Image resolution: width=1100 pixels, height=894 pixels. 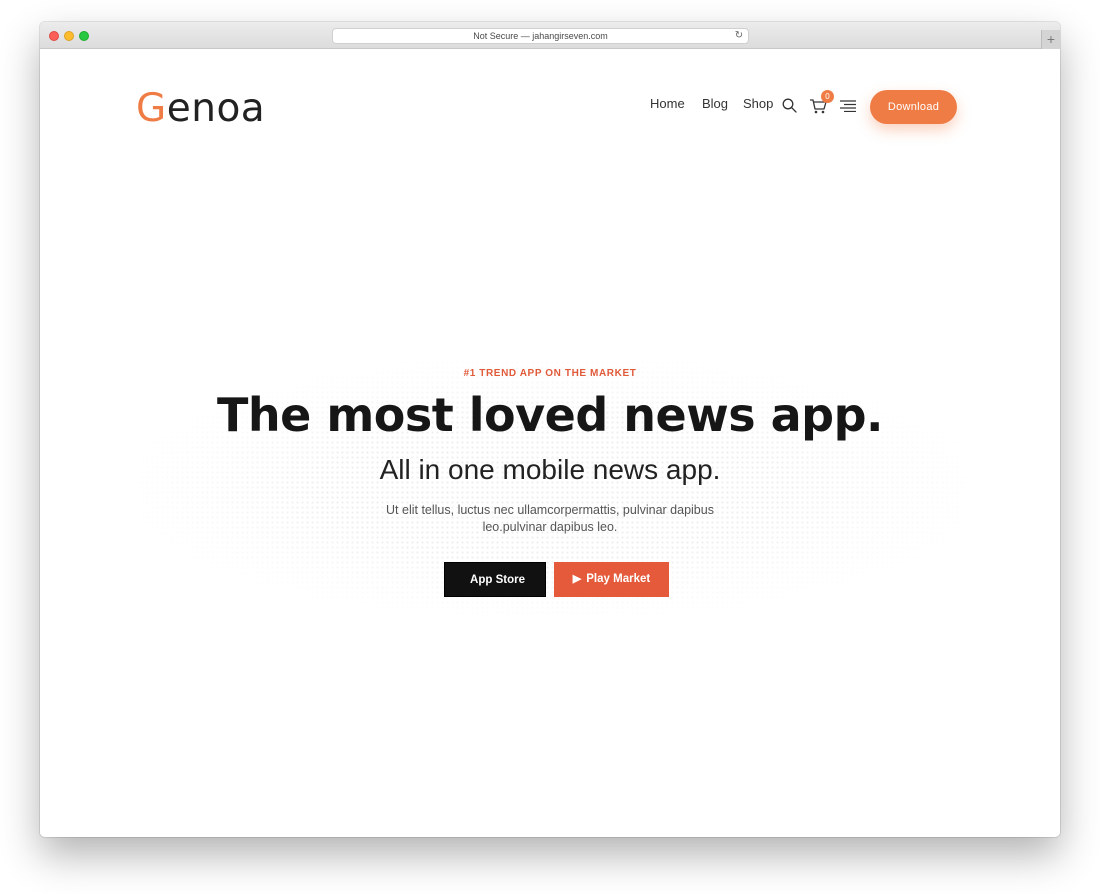 I want to click on download-button: Download, so click(x=913, y=107).